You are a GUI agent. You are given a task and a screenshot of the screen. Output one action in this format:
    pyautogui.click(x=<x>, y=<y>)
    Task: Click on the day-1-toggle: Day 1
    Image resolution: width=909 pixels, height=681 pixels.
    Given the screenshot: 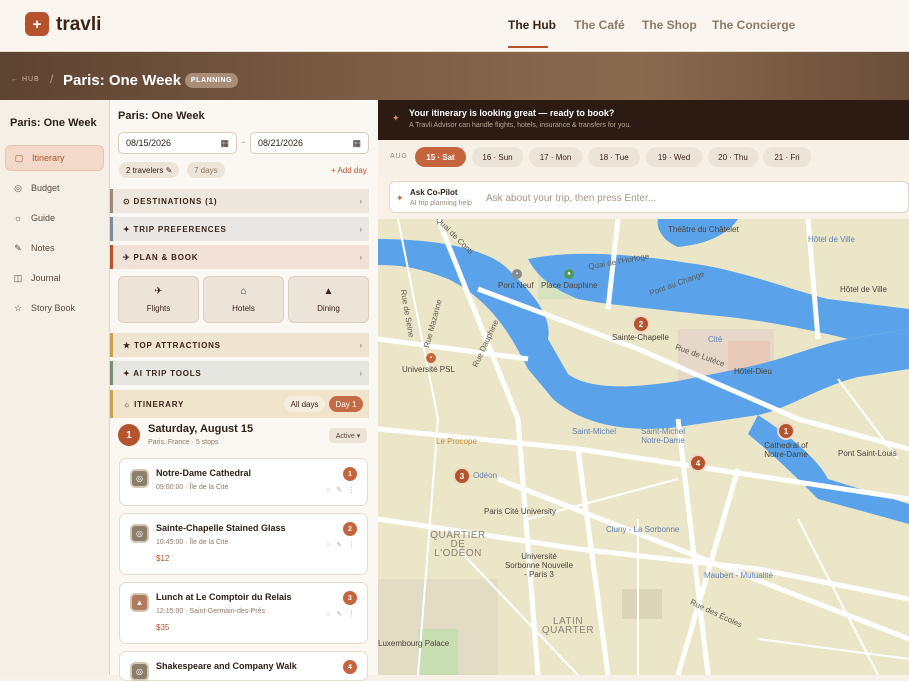 What is the action you would take?
    pyautogui.click(x=346, y=404)
    